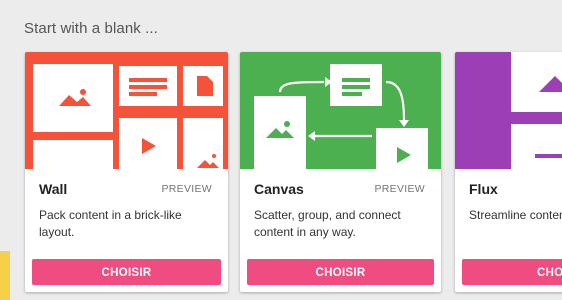 The image size is (562, 300). I want to click on canvas-illustration, so click(340, 110).